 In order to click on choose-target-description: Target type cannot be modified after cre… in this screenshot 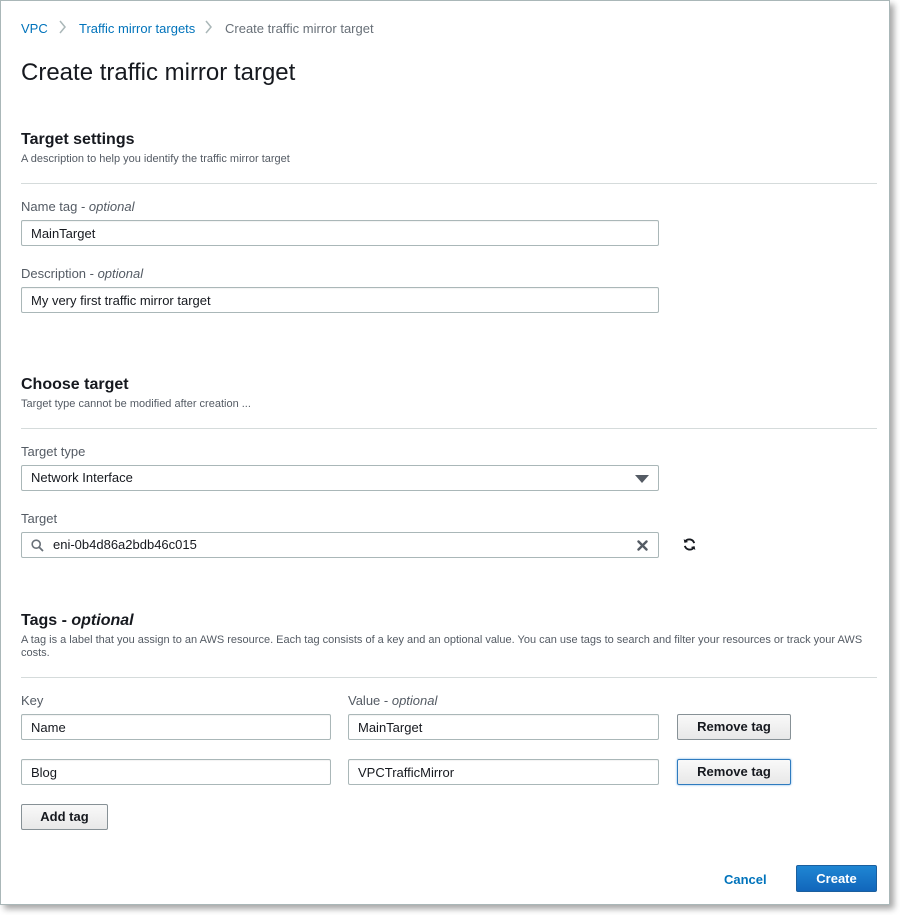, I will do `click(136, 404)`.